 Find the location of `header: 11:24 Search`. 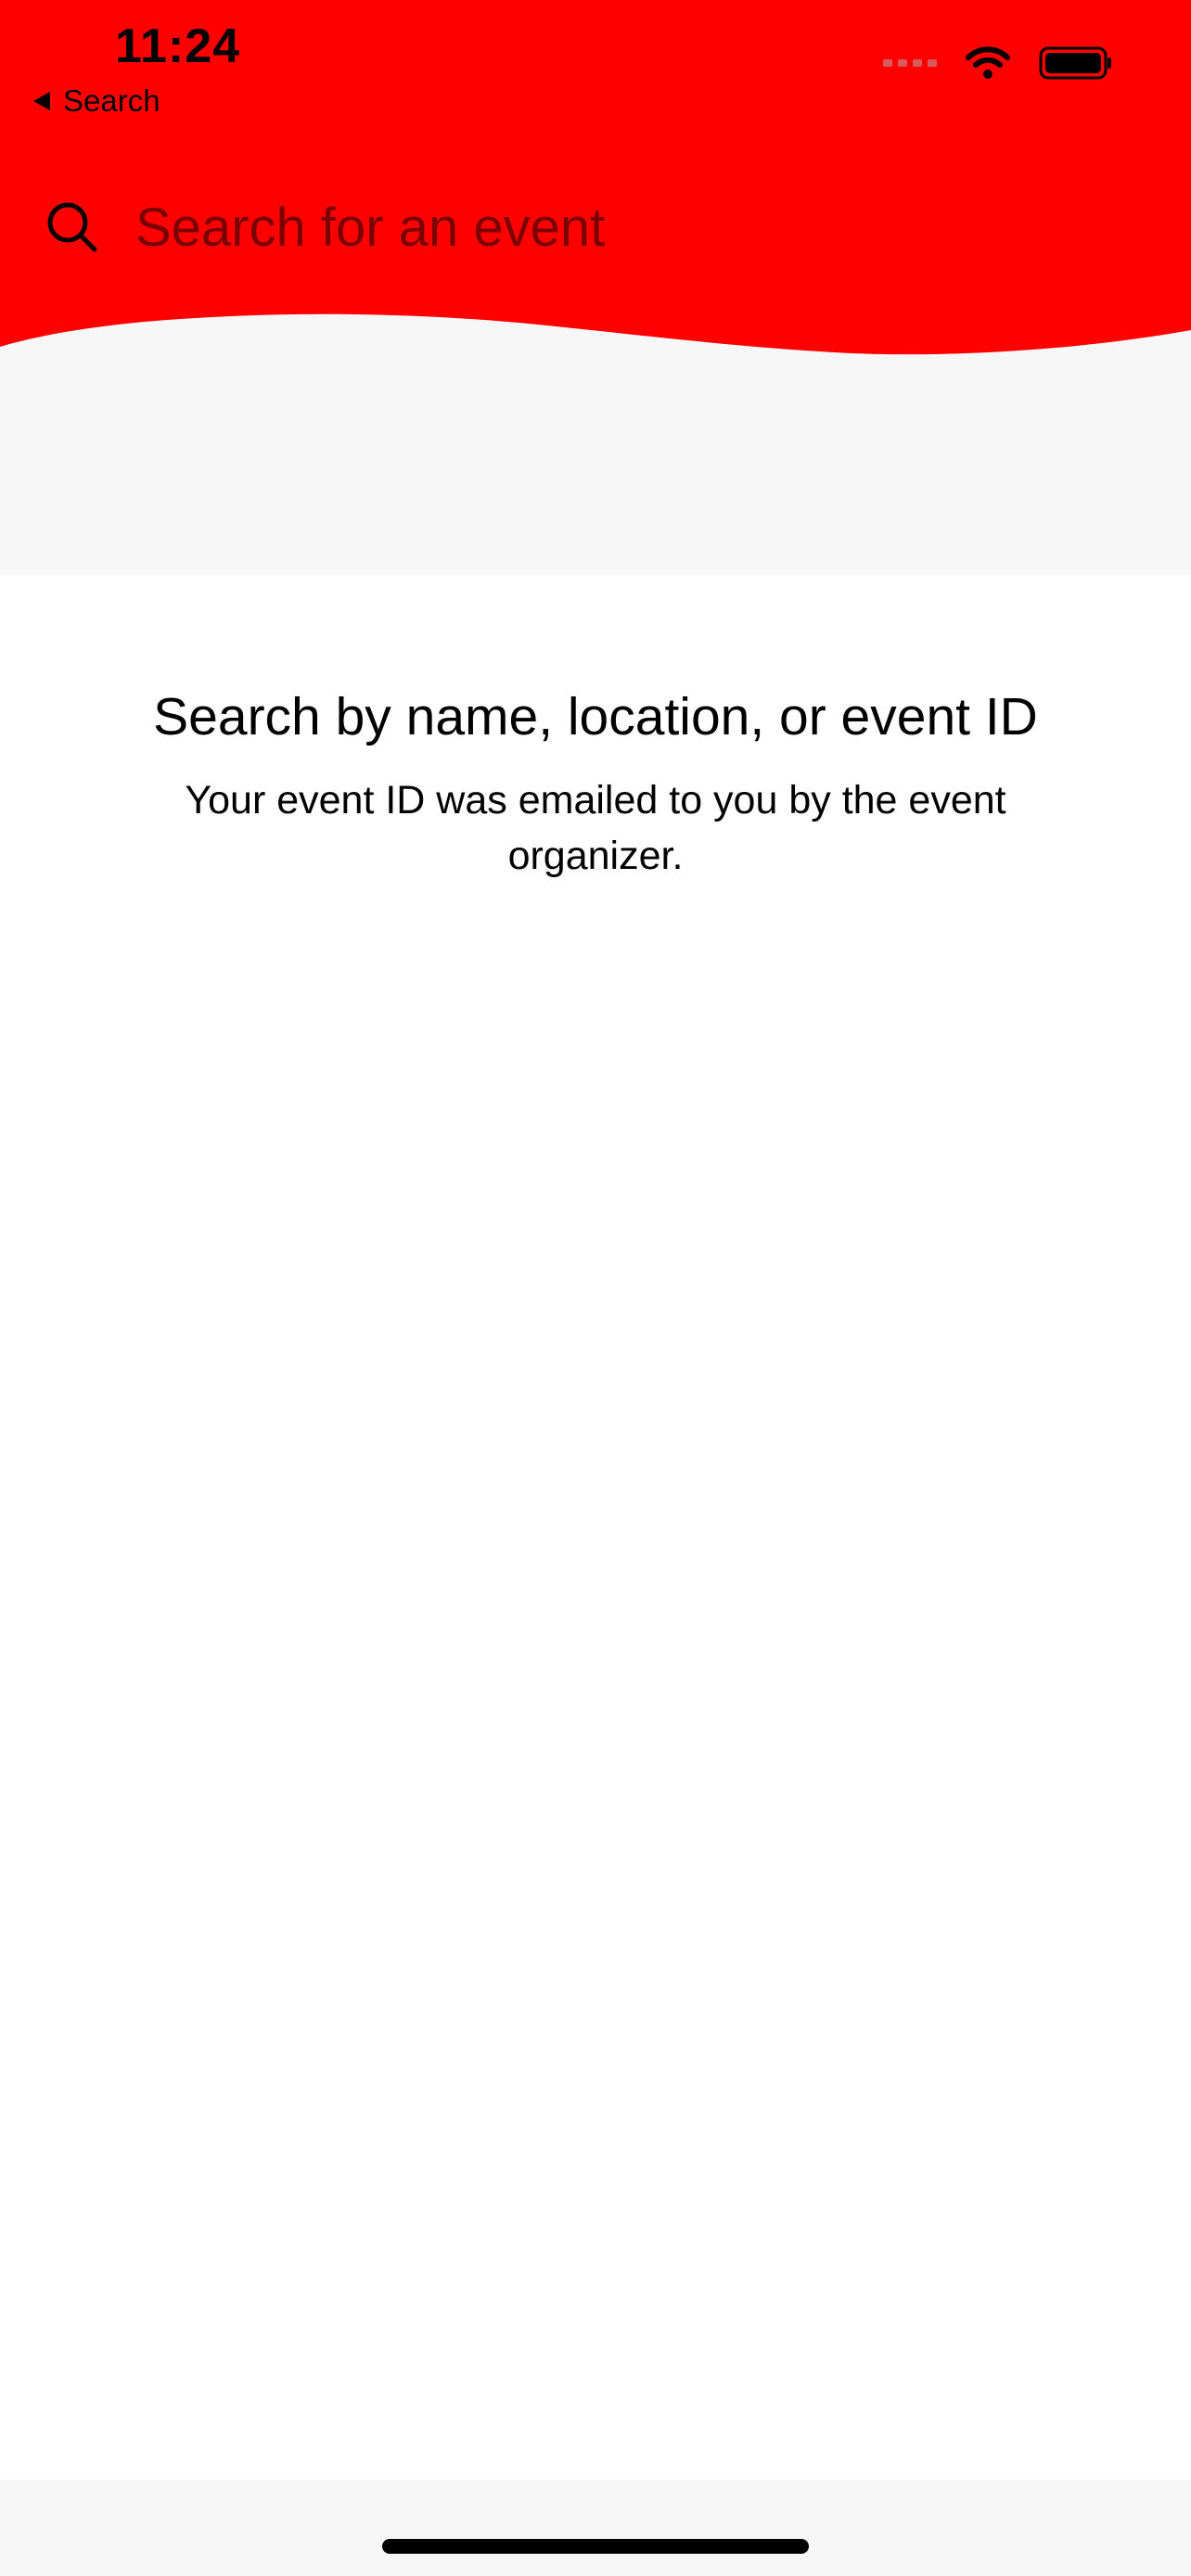

header: 11:24 Search is located at coordinates (595, 186).